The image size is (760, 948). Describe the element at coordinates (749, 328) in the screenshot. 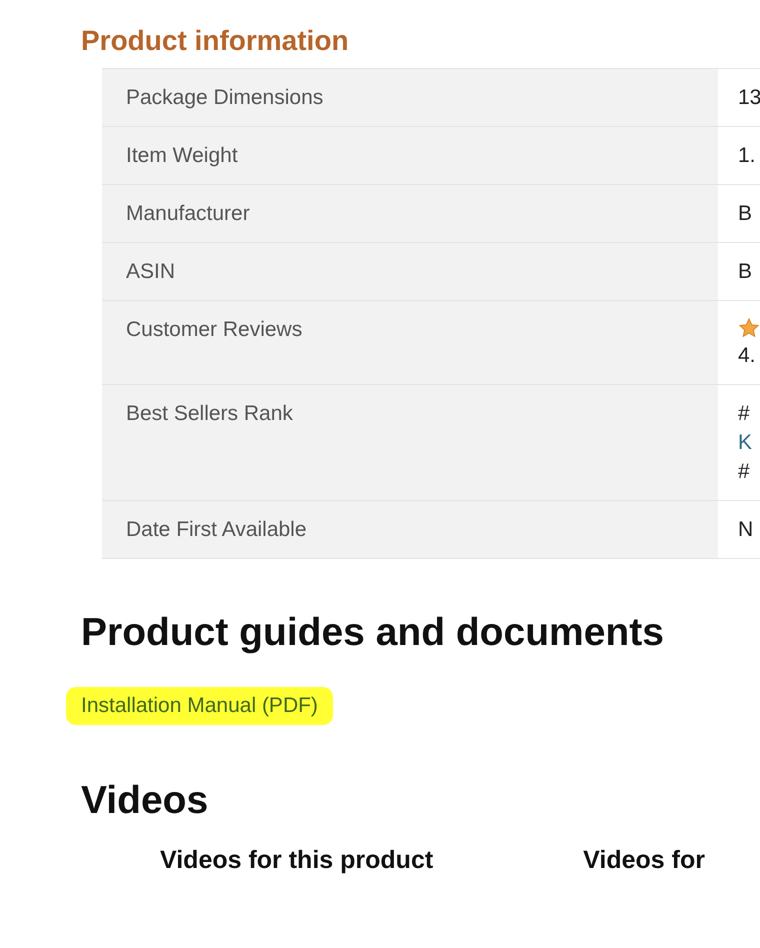

I see `star-icon` at that location.